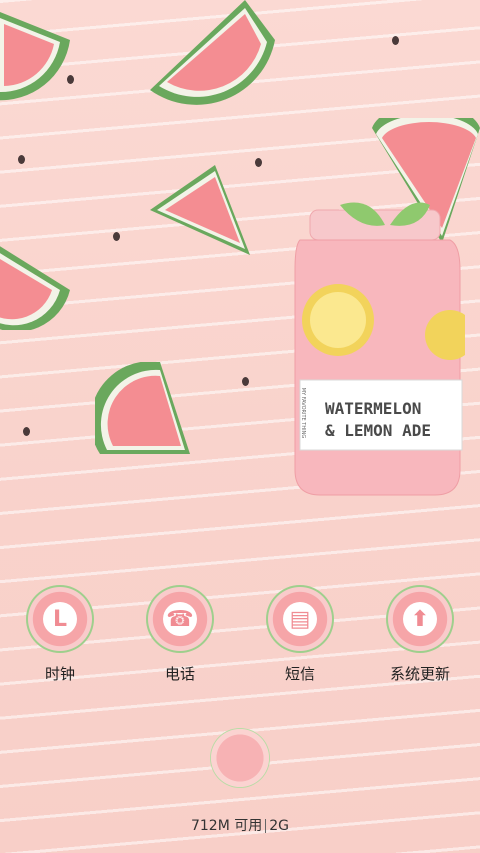 The image size is (480, 853). I want to click on clock-icon: L, so click(60, 619).